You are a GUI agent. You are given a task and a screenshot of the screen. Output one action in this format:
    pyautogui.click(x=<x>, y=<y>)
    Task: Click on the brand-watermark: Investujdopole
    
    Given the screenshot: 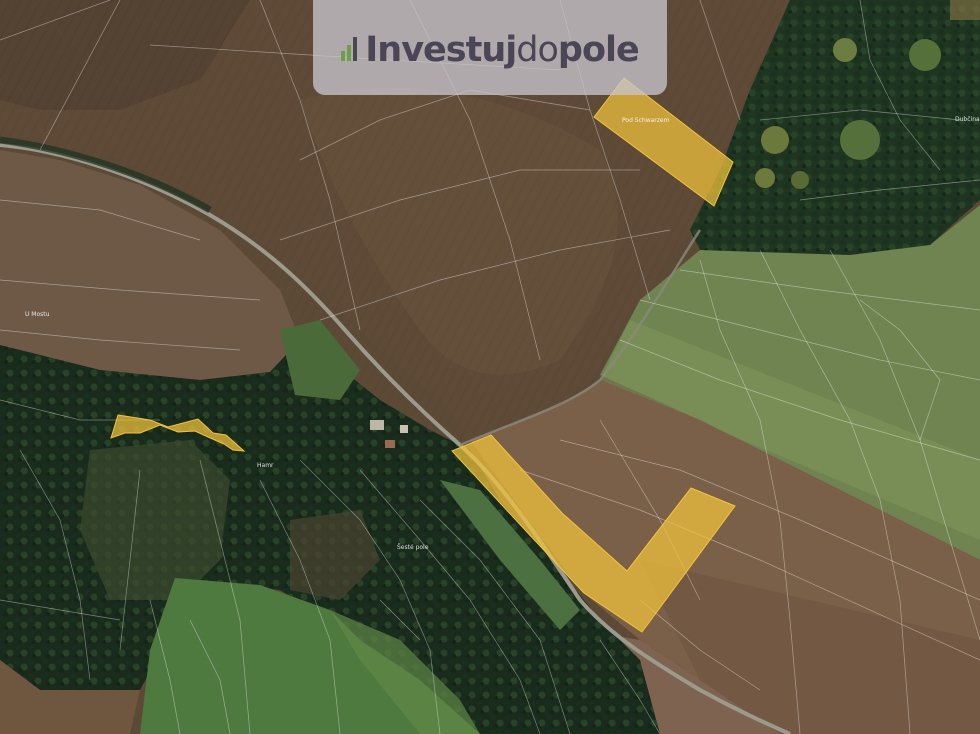 What is the action you would take?
    pyautogui.click(x=490, y=47)
    